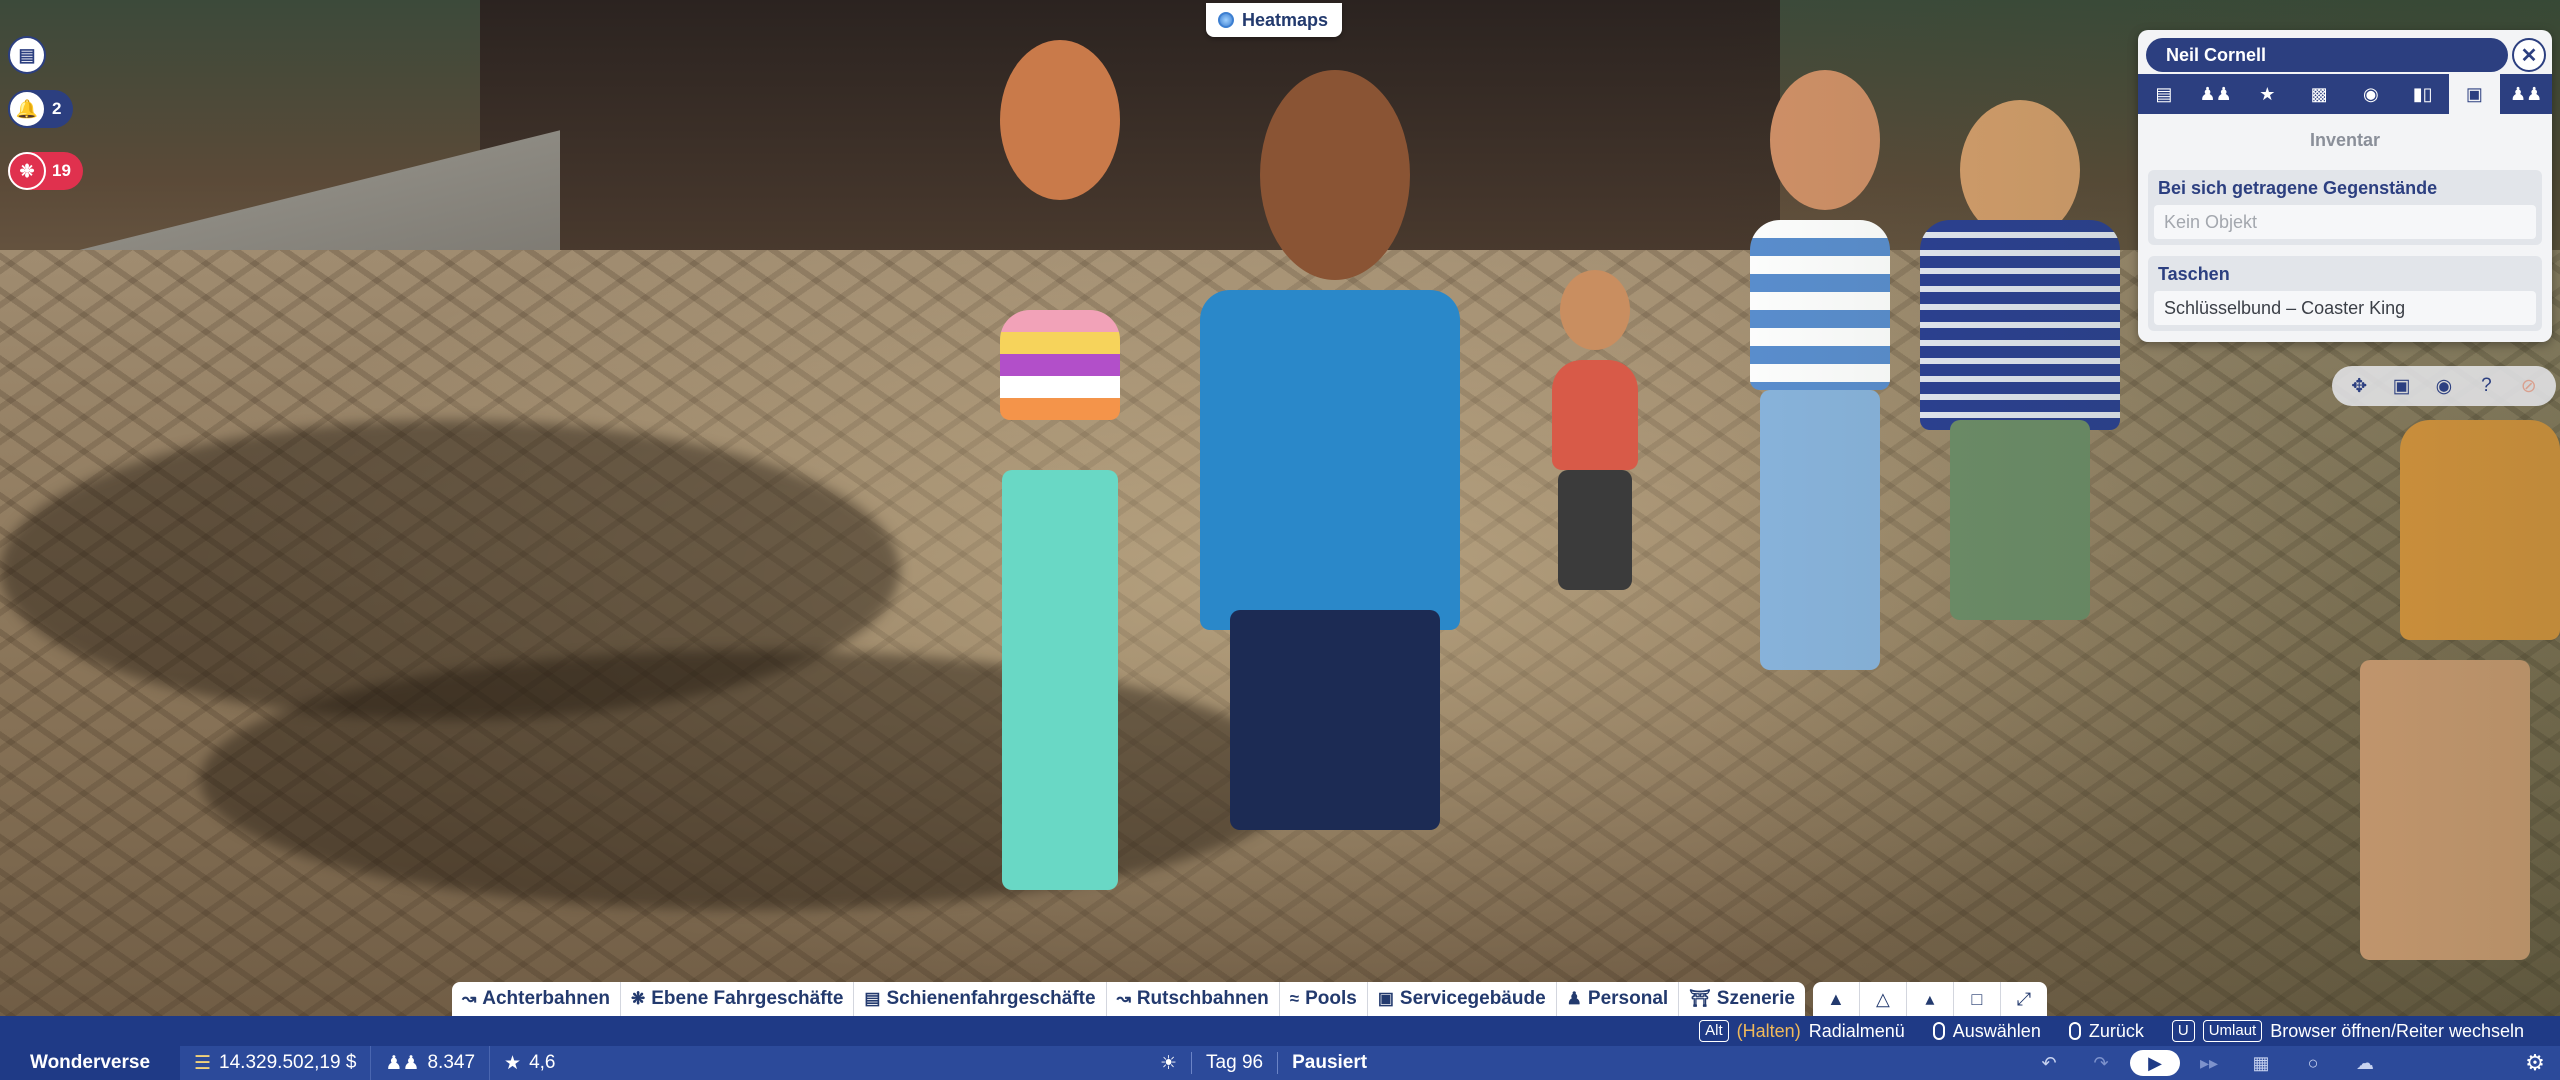 The image size is (2560, 1080). I want to click on tab-thoughts: ▩, so click(2319, 94).